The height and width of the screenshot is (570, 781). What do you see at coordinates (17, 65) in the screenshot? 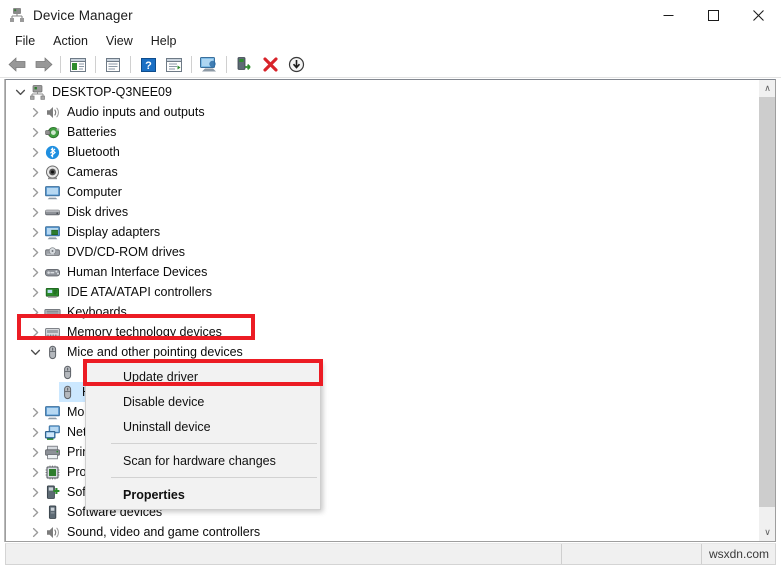
I see `back-icon` at bounding box center [17, 65].